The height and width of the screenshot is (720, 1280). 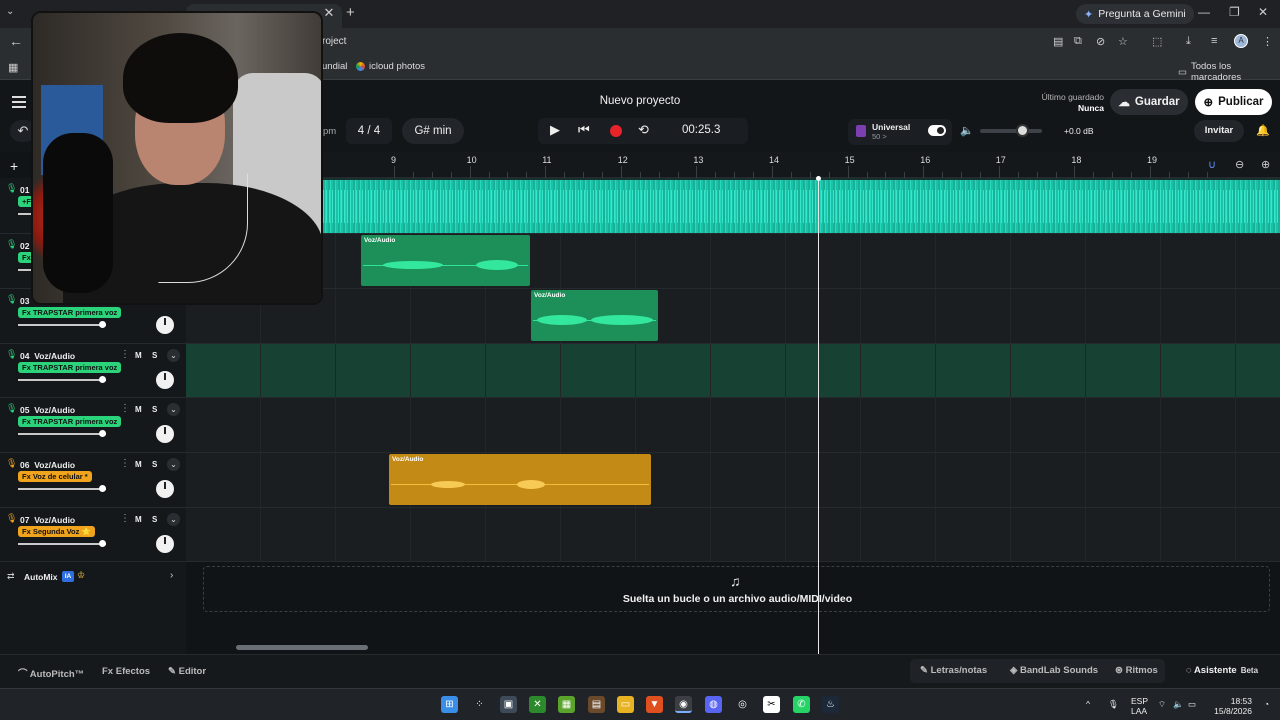 What do you see at coordinates (1100, 41) in the screenshot?
I see `eye-off-icon: ⊘` at bounding box center [1100, 41].